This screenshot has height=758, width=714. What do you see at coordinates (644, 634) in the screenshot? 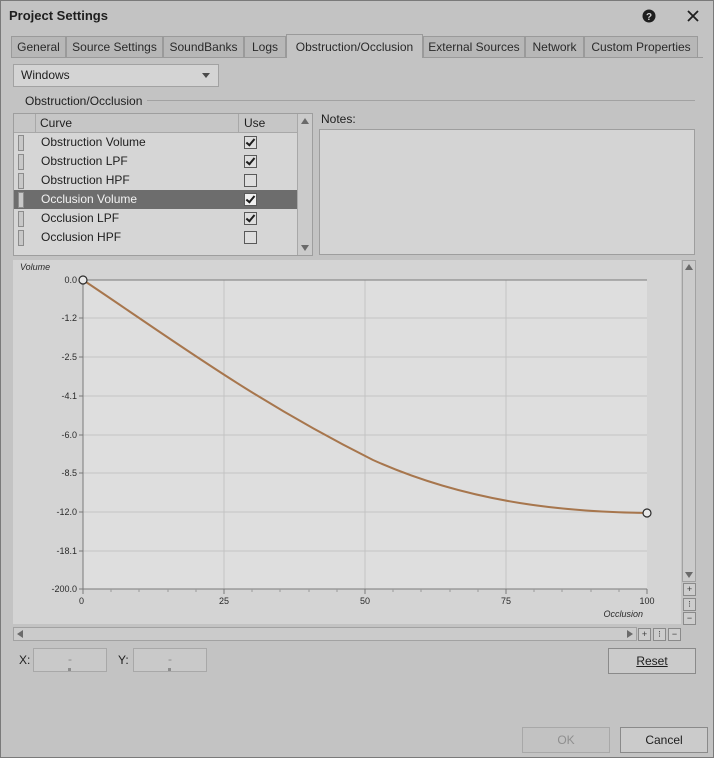
I see `zoom-in-horizontal-button: +` at bounding box center [644, 634].